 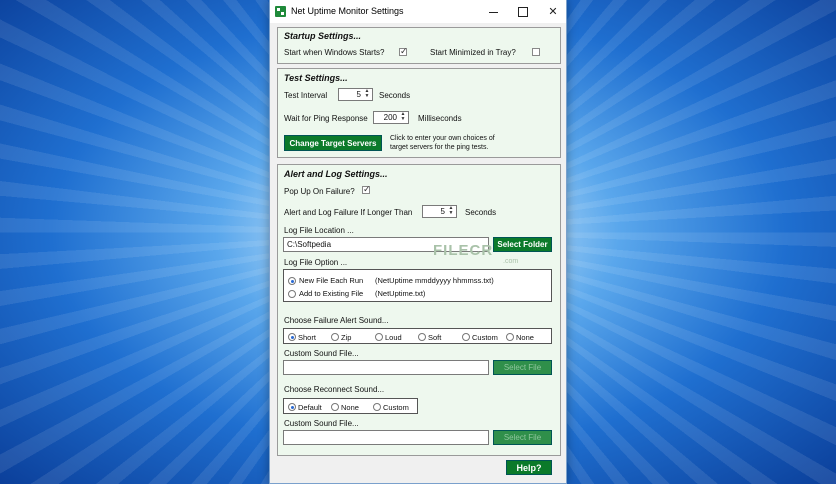 I want to click on ping-response-spinner: 200 ▲ ▼, so click(x=391, y=117).